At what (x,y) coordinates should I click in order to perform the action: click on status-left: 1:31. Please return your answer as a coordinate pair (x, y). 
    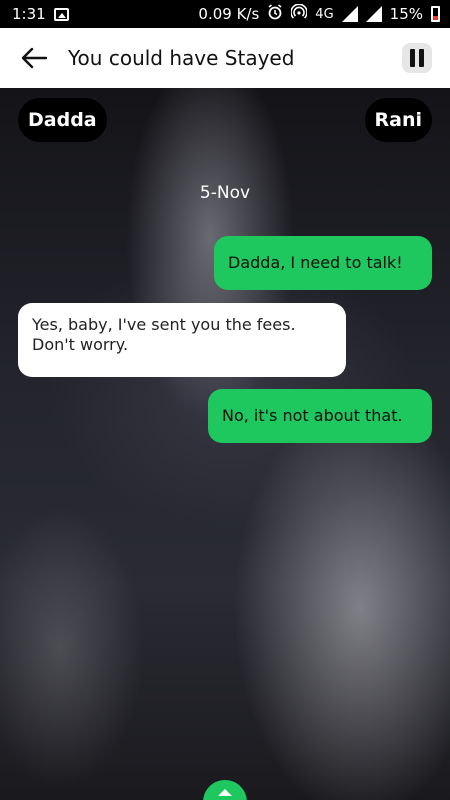
    Looking at the image, I should click on (40, 14).